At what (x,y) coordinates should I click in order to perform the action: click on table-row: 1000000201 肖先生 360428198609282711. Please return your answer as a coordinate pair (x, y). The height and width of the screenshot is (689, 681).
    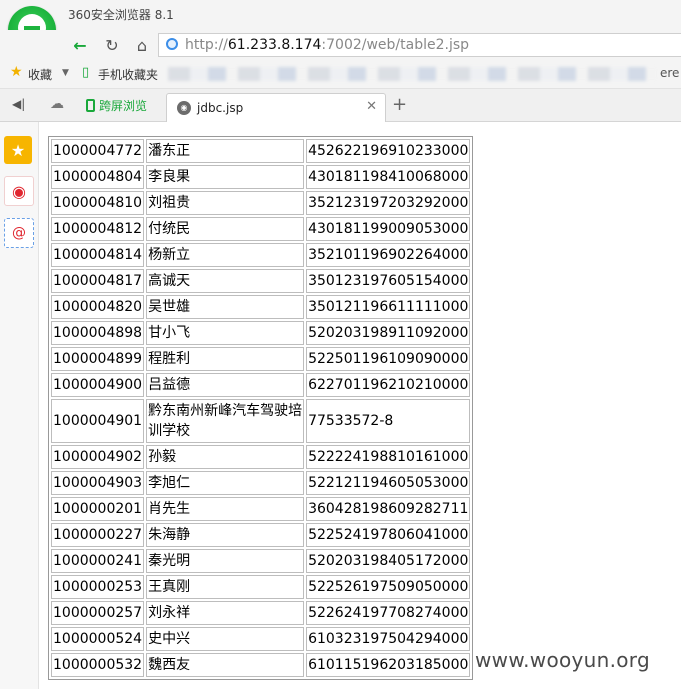
    Looking at the image, I should click on (261, 509).